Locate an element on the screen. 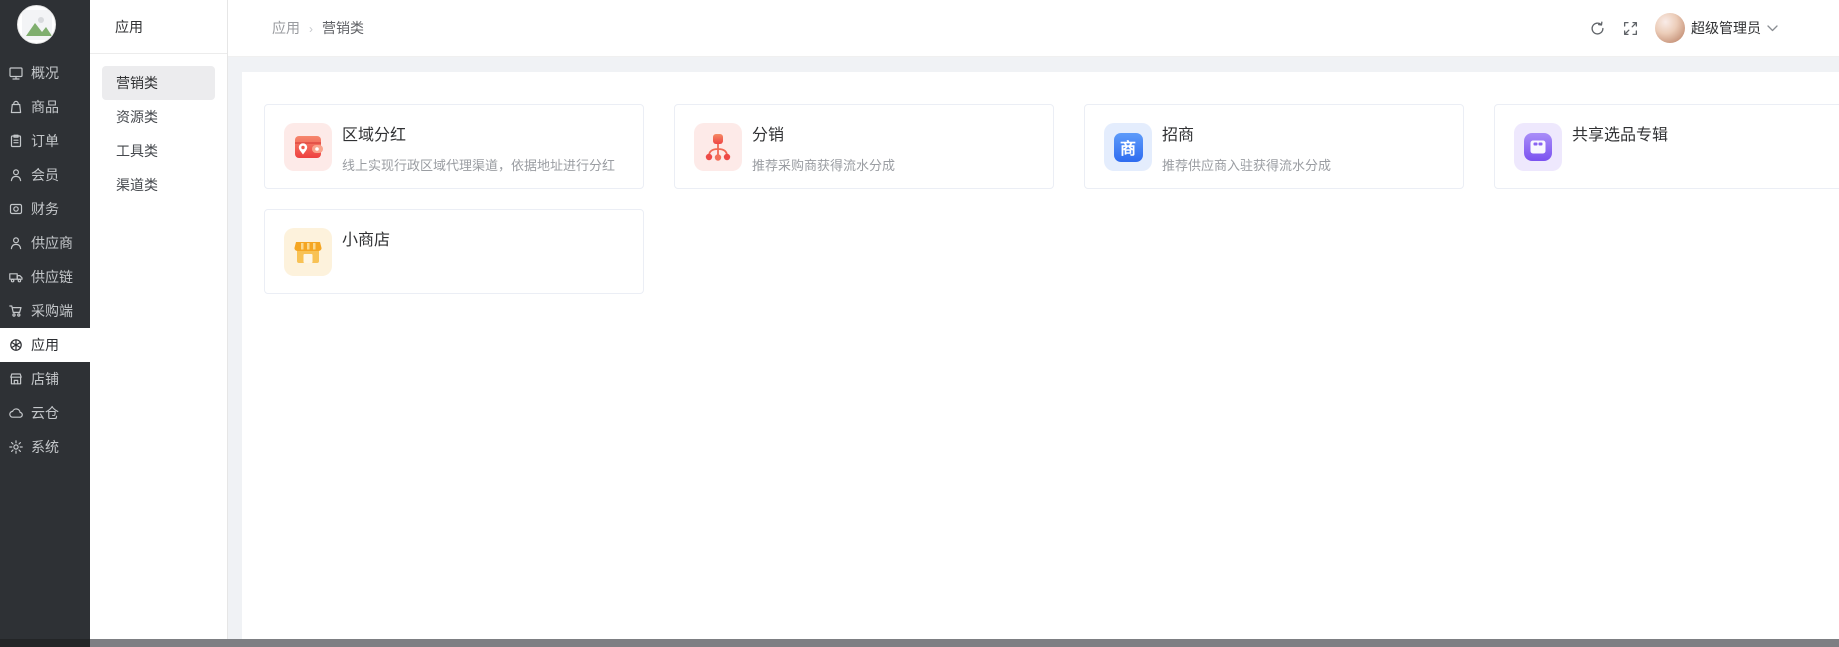 The width and height of the screenshot is (1839, 647). badge-character: 商 is located at coordinates (1128, 147).